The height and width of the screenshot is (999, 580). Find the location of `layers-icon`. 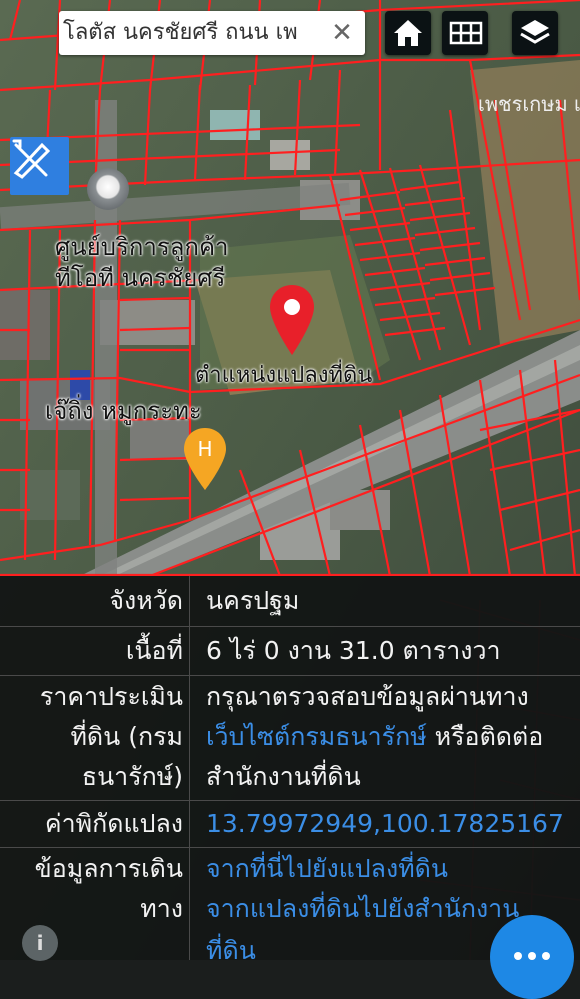

layers-icon is located at coordinates (535, 32).